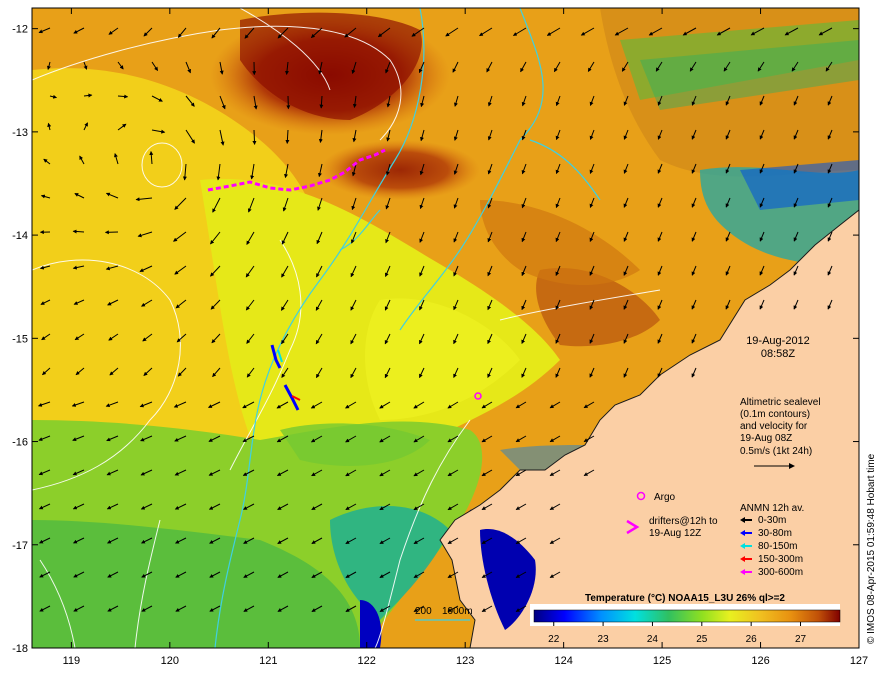 This screenshot has height=680, width=880. What do you see at coordinates (801, 639) in the screenshot?
I see `colorbar-tick-label: 27` at bounding box center [801, 639].